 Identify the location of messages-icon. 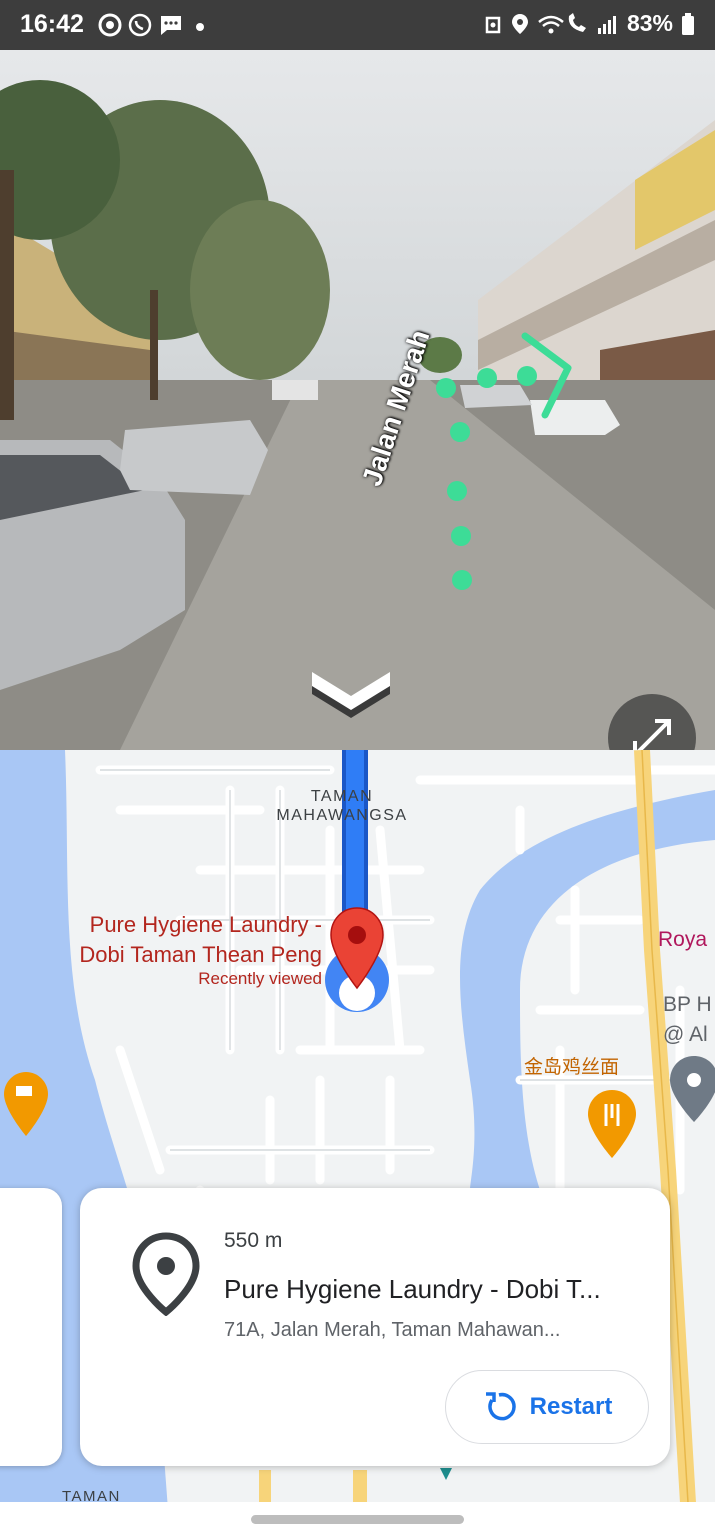
(171, 25).